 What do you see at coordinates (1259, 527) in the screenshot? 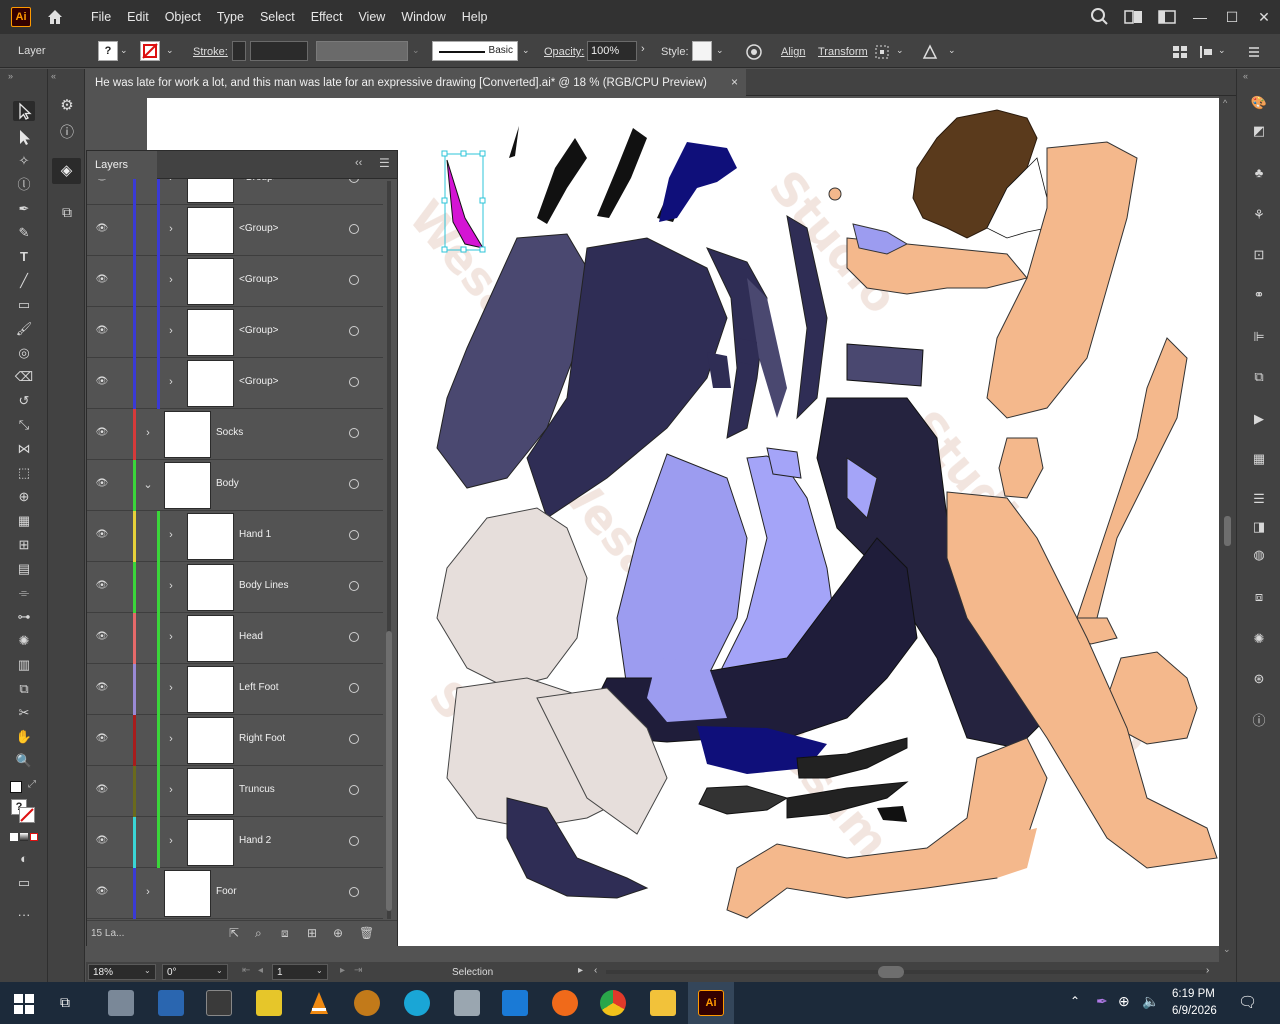
I see `gradient-panel-icon: ◨` at bounding box center [1259, 527].